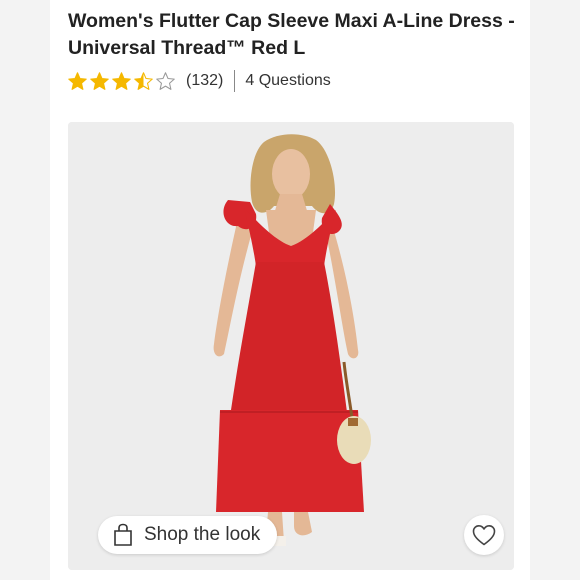 Image resolution: width=580 pixels, height=580 pixels. I want to click on shop-the-look-button: Shop the look, so click(187, 535).